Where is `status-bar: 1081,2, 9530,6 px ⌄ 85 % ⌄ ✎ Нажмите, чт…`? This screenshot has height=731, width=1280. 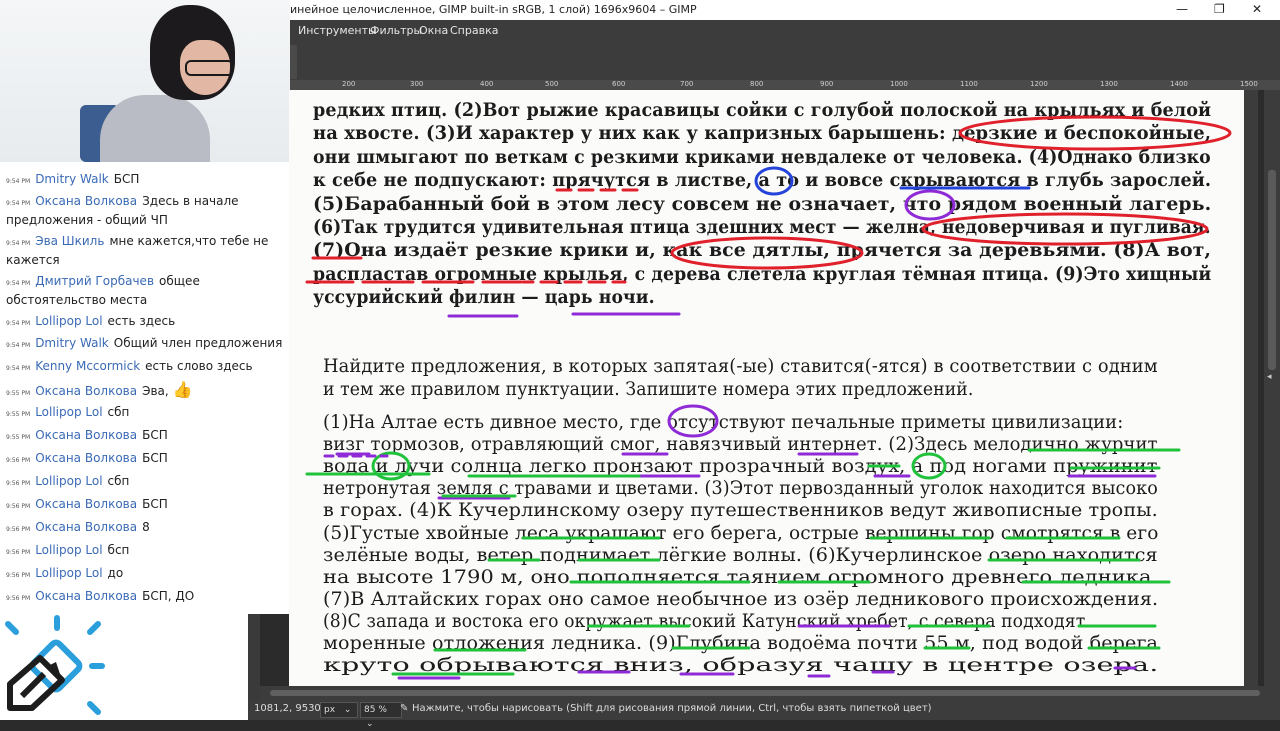
status-bar: 1081,2, 9530,6 px ⌄ 85 % ⌄ ✎ Нажмите, чт… is located at coordinates (764, 714).